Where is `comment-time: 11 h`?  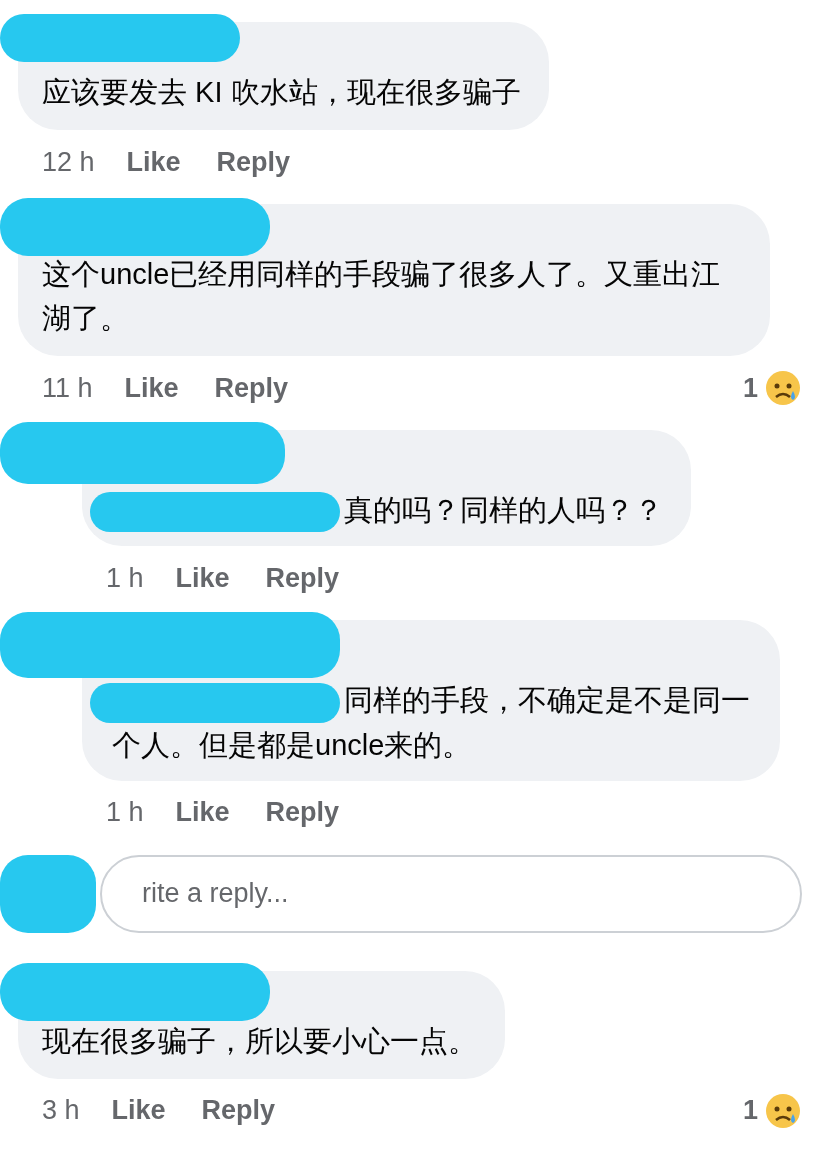
comment-time: 11 h is located at coordinates (67, 388).